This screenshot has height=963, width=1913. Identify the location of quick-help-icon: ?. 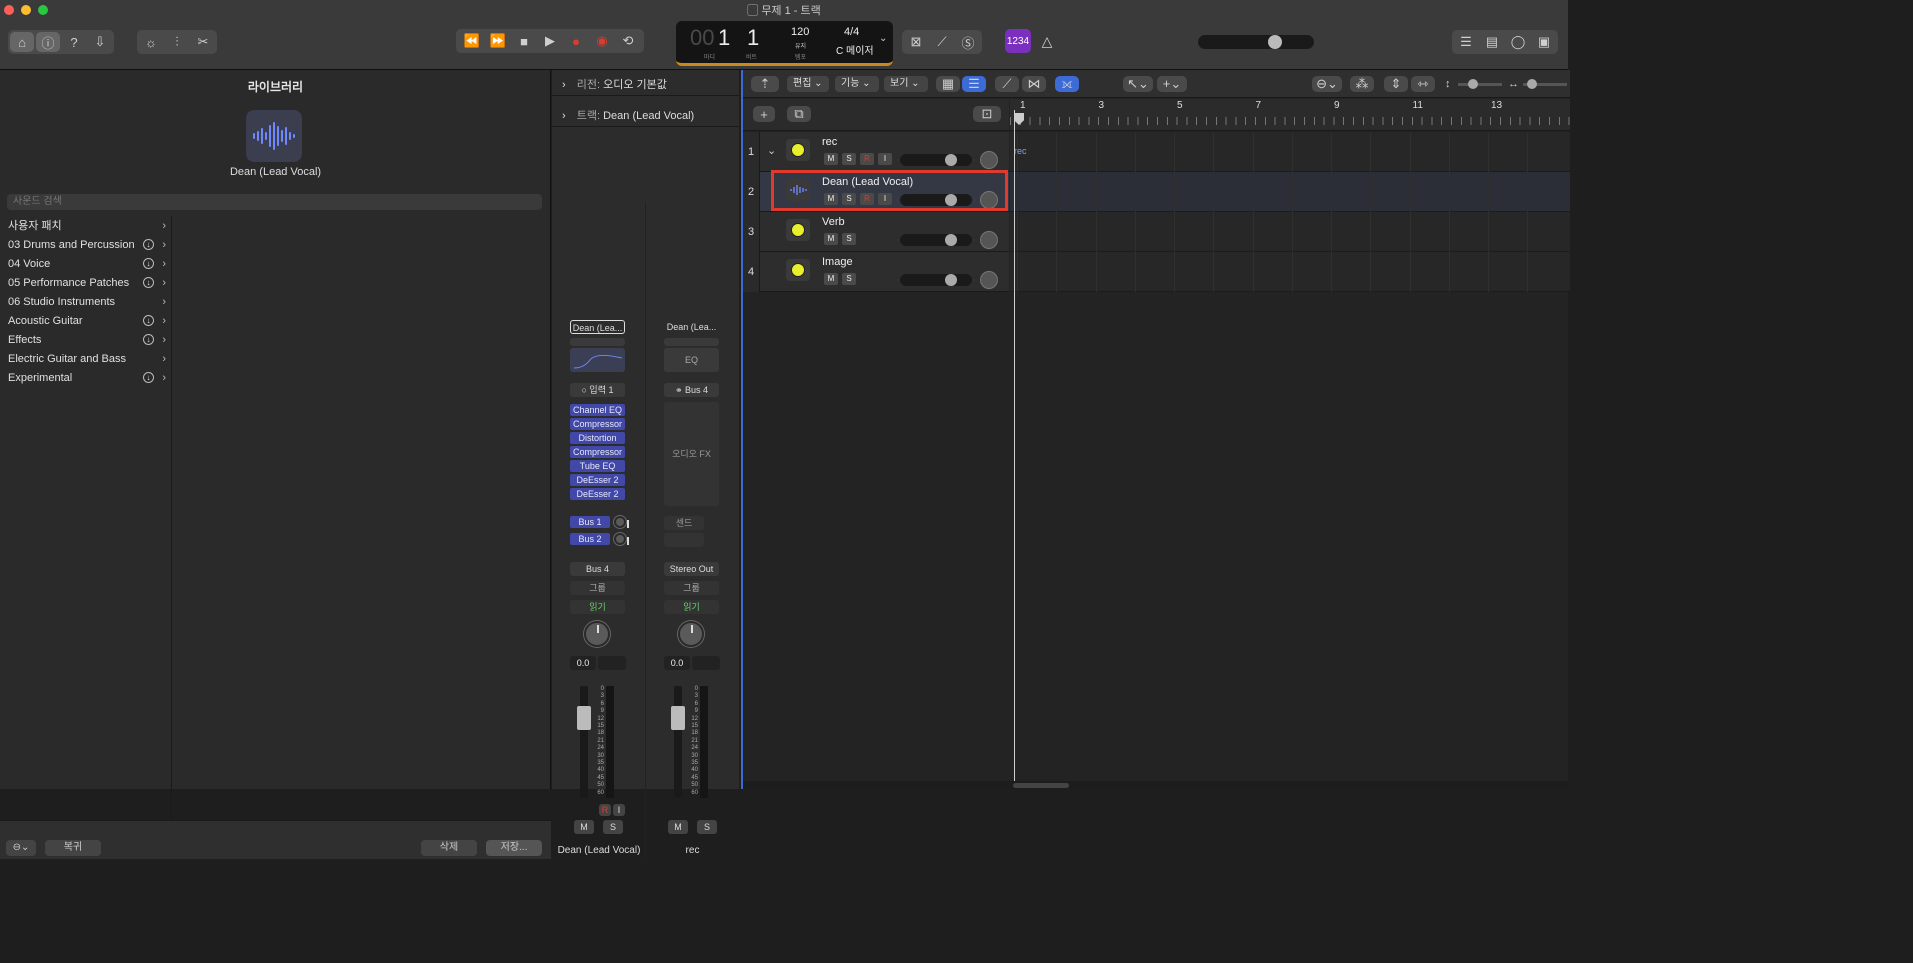
(74, 42).